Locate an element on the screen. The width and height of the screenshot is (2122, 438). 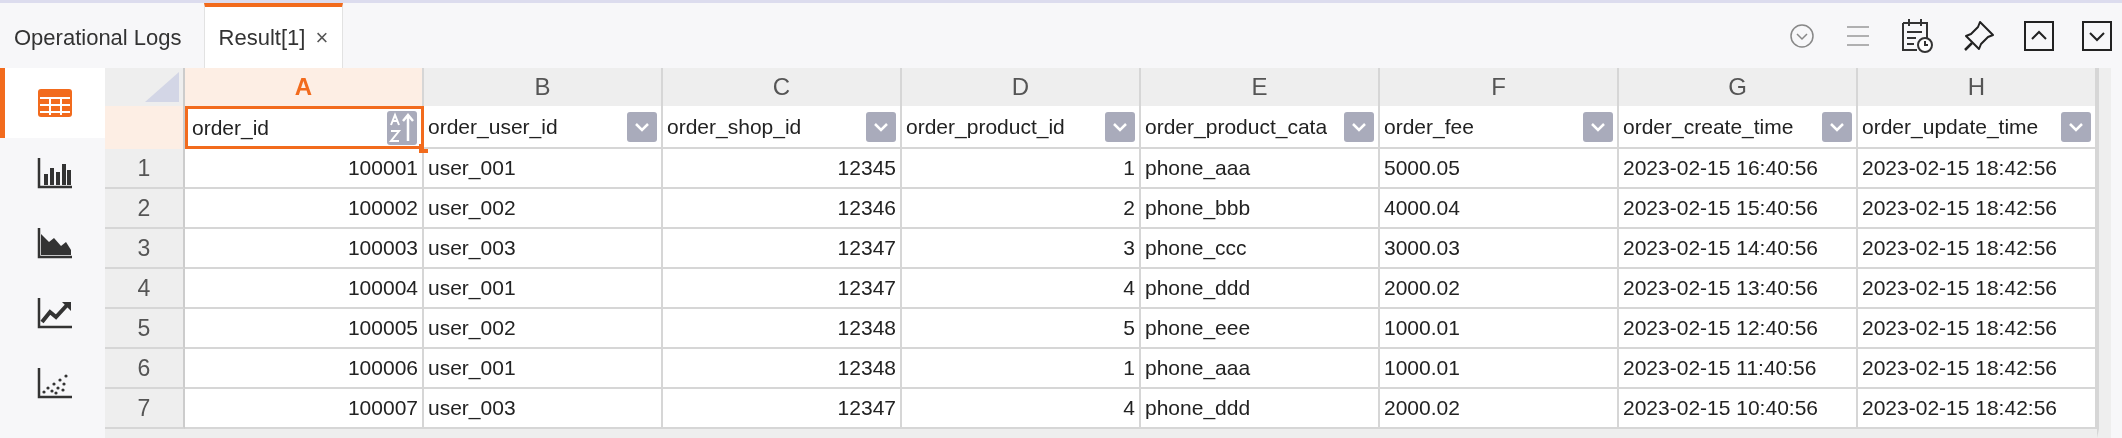
bar-chart-icon is located at coordinates (55, 173).